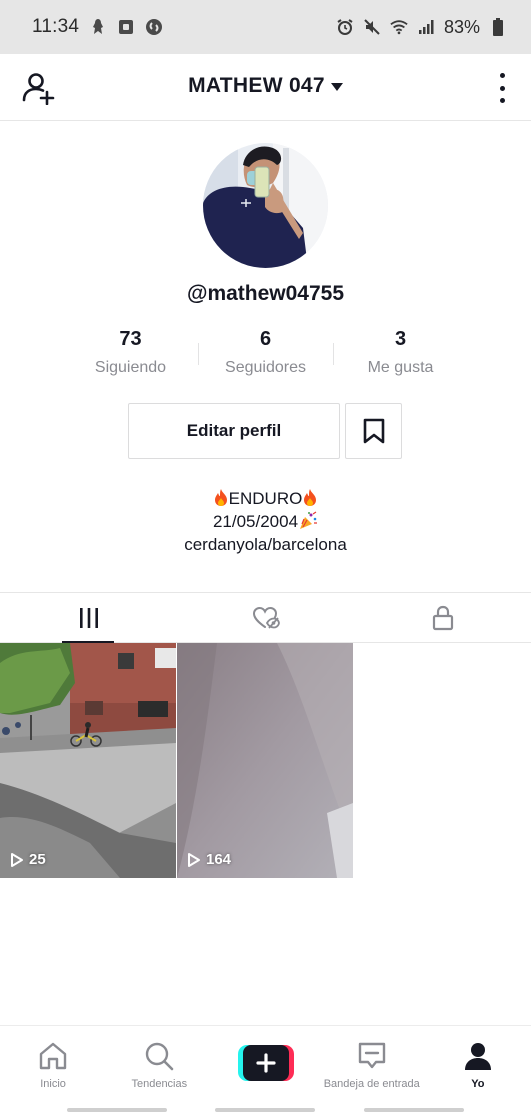 This screenshot has width=531, height=1120. What do you see at coordinates (234, 431) in the screenshot?
I see `edit-profile-button: Editar perfil` at bounding box center [234, 431].